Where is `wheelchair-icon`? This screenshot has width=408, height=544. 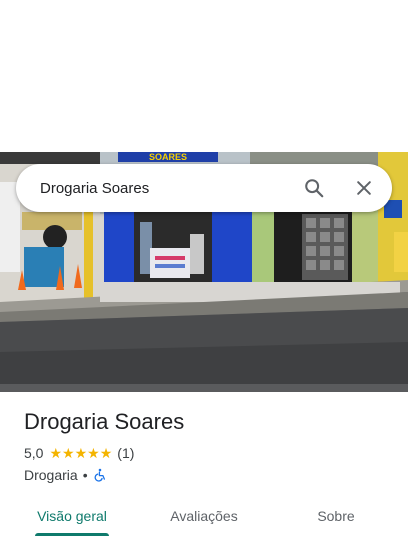
wheelchair-icon is located at coordinates (99, 475).